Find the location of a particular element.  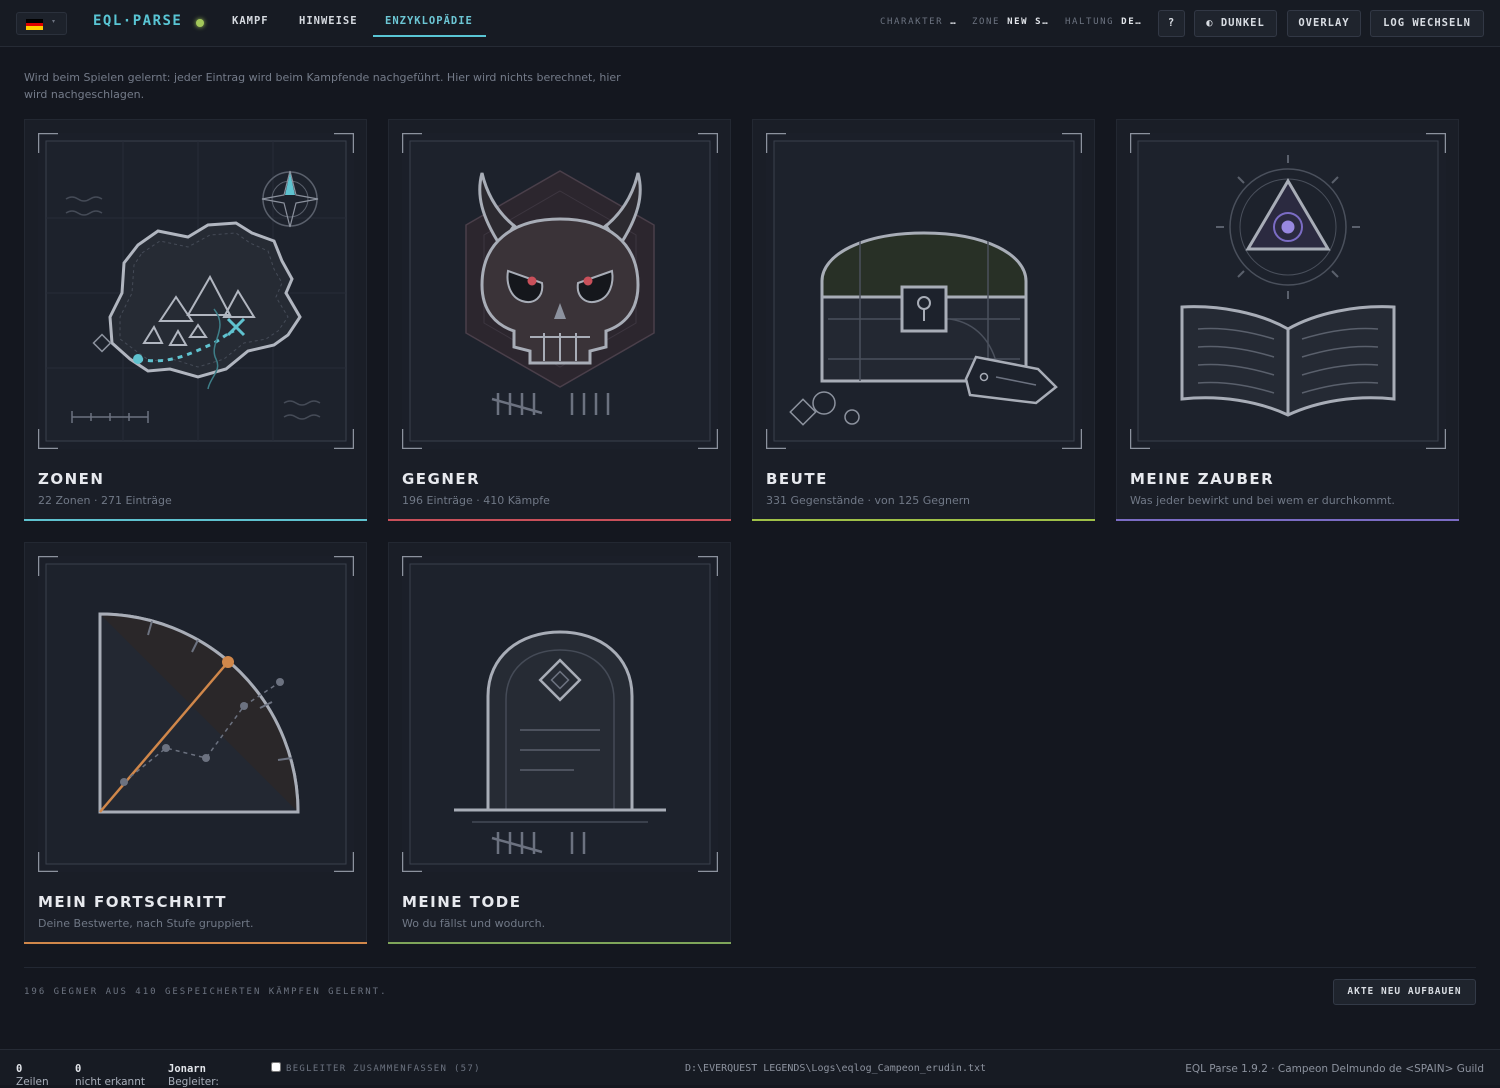

card-meine-tode: MEINE TODE Wo du fällst und wodurch. is located at coordinates (559, 743).